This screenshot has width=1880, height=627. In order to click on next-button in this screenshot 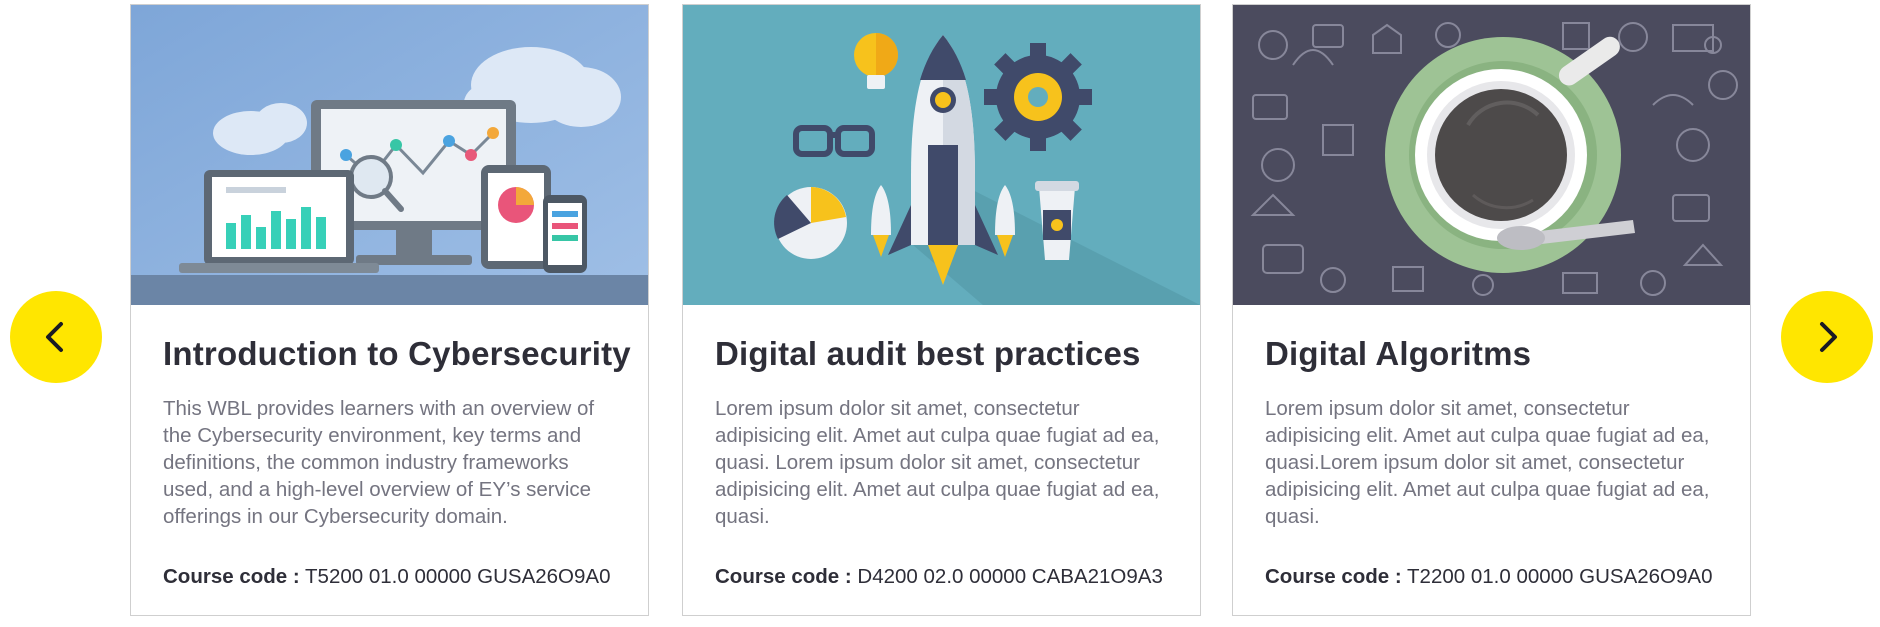, I will do `click(1827, 337)`.